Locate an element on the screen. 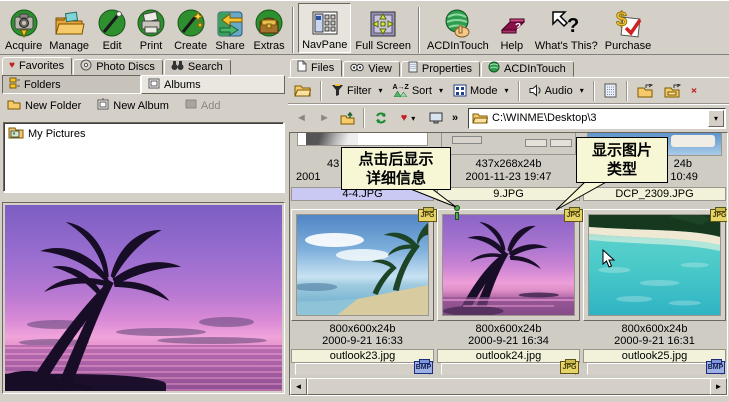 Image resolution: width=729 pixels, height=402 pixels. print-button: Print is located at coordinates (151, 28).